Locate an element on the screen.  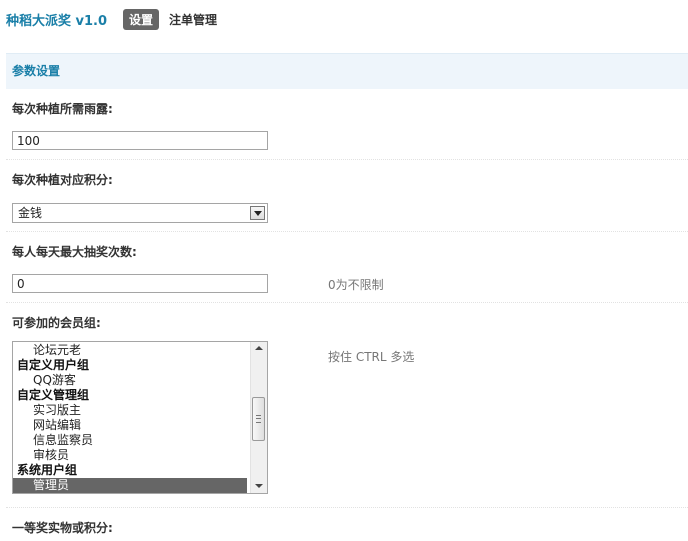
first-prize-label: 一等奖实物或积分: is located at coordinates (62, 528).